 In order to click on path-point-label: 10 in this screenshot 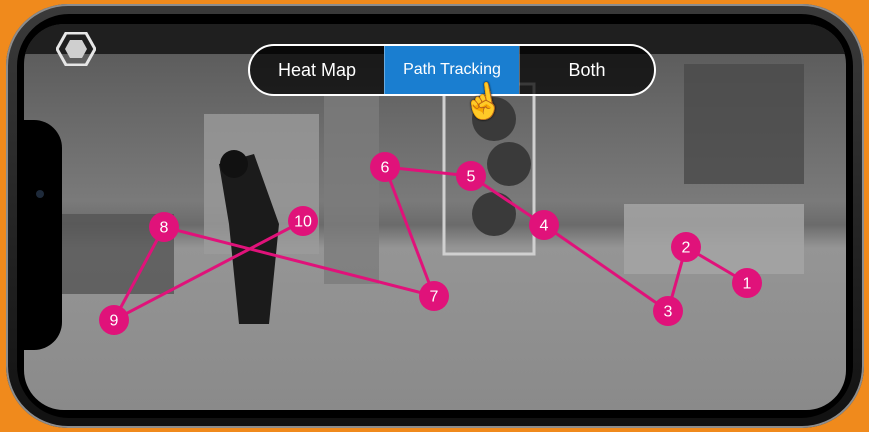, I will do `click(303, 222)`.